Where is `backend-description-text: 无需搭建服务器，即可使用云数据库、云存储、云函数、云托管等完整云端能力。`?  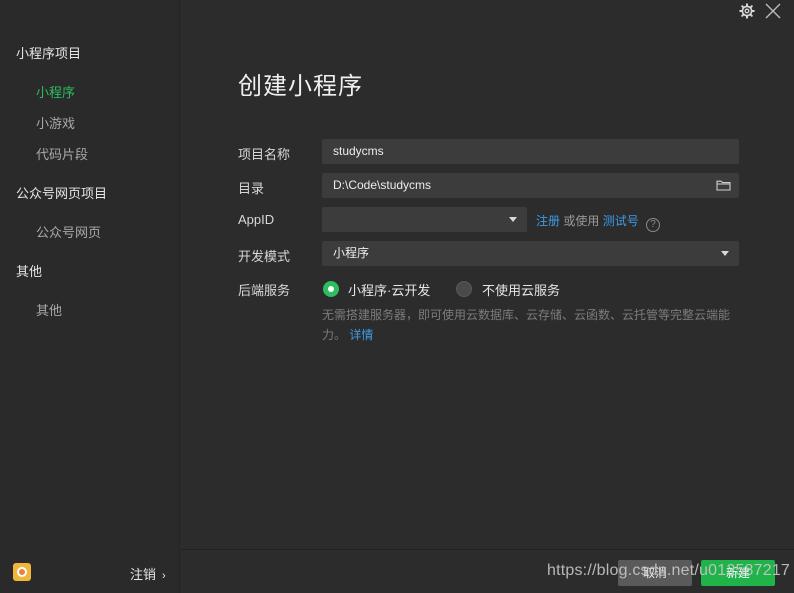
backend-description-text: 无需搭建服务器，即可使用云数据库、云存储、云函数、云托管等完整云端能力。 is located at coordinates (526, 325).